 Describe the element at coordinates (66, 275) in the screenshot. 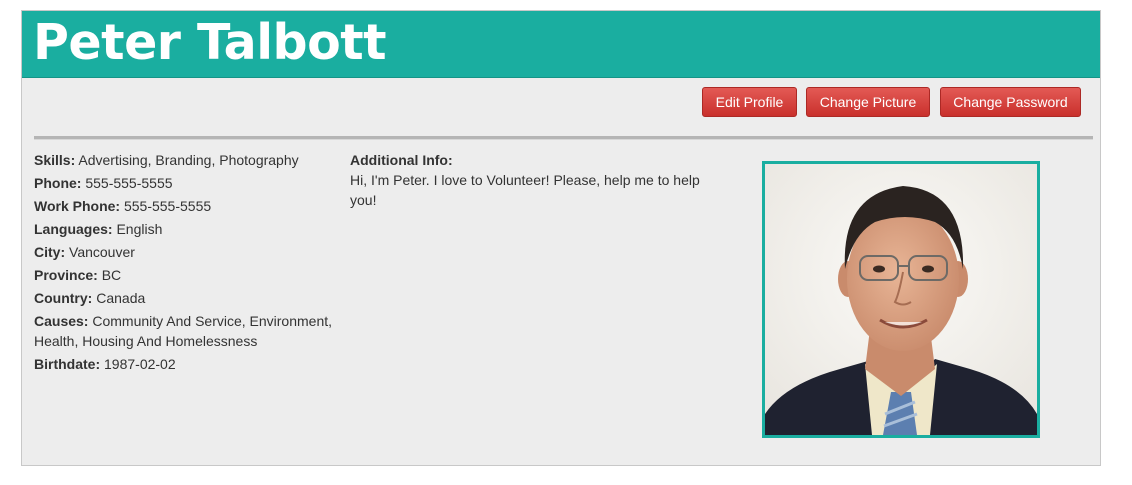

I see `province-label: Province:` at that location.